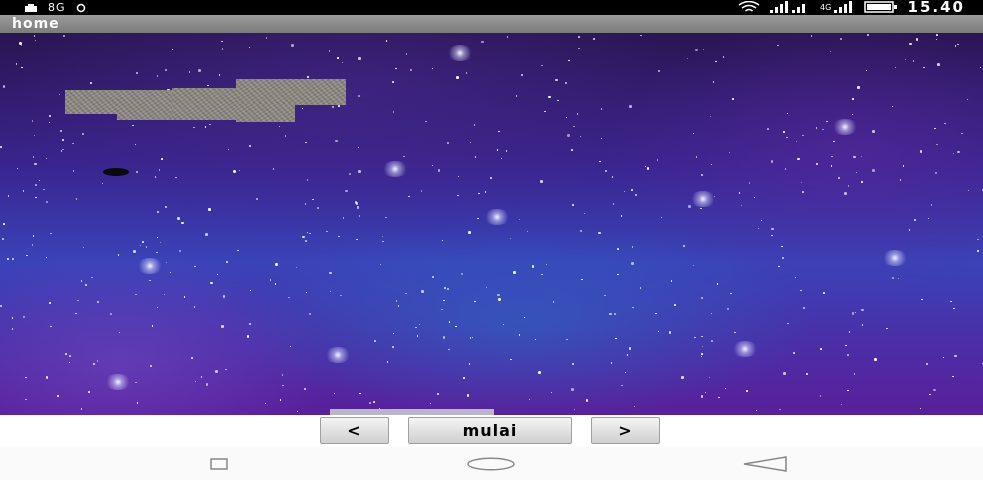  I want to click on page-title: home, so click(36, 24).